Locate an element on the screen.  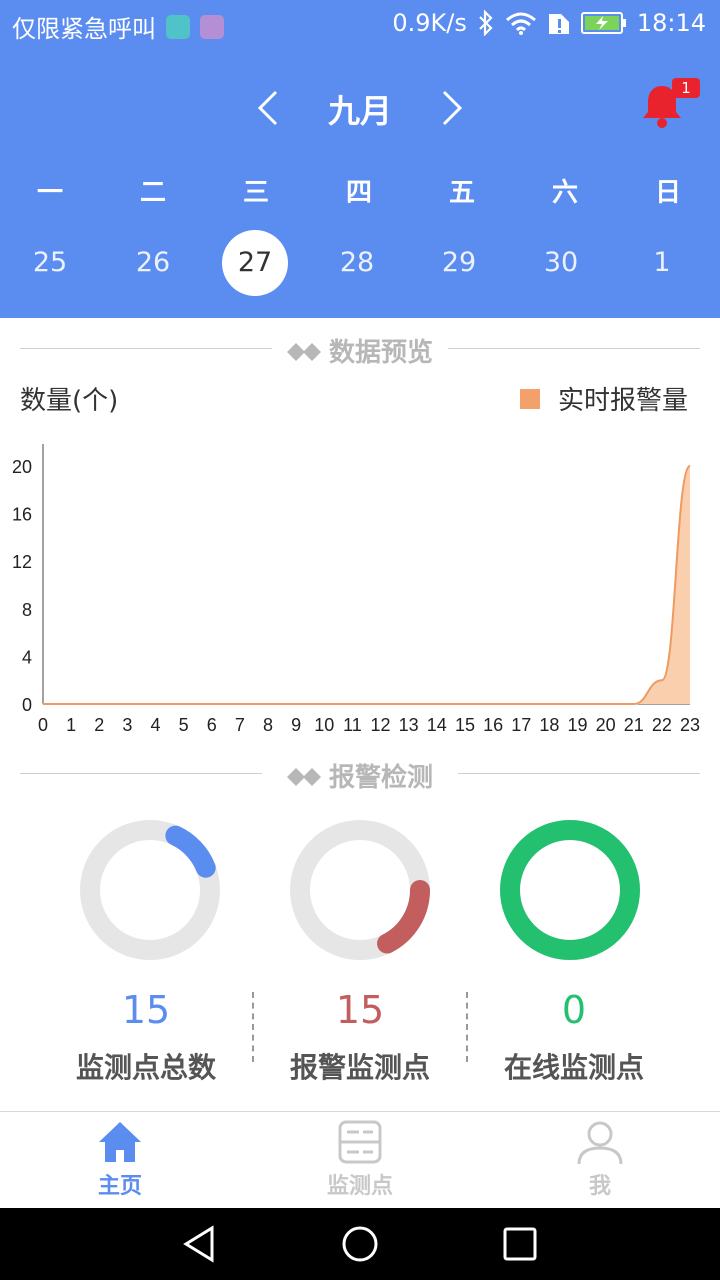
y-tick-label: 12 is located at coordinates (22, 562).